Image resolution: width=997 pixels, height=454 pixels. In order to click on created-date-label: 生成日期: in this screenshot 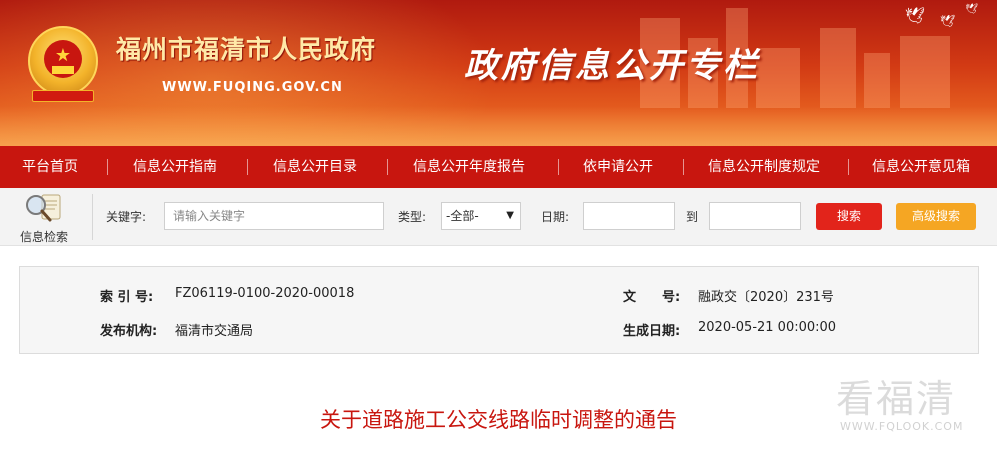, I will do `click(652, 331)`.